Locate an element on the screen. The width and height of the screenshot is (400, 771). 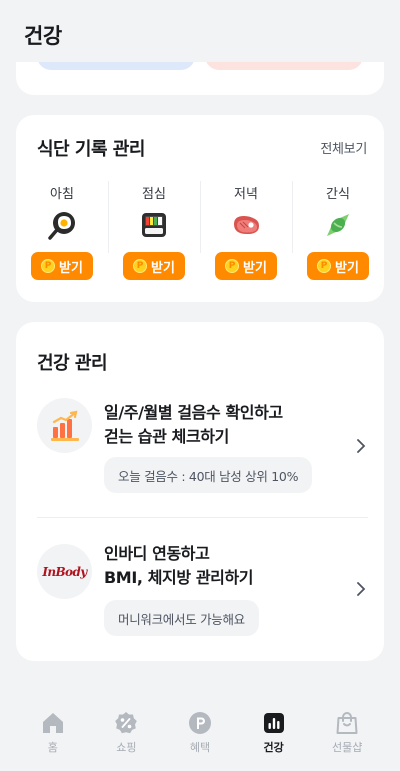
meal-columns: 아침 P 받기 점심 P 받기 저녁 P 받기 간식 P 받기 is located at coordinates (200, 231).